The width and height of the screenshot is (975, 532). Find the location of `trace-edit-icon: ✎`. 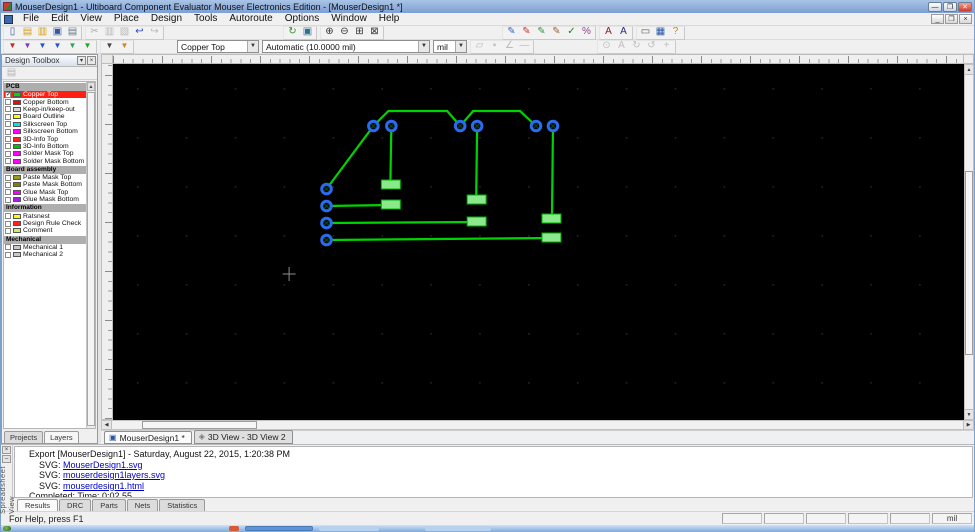

trace-edit-icon: ✎ is located at coordinates (526, 32).